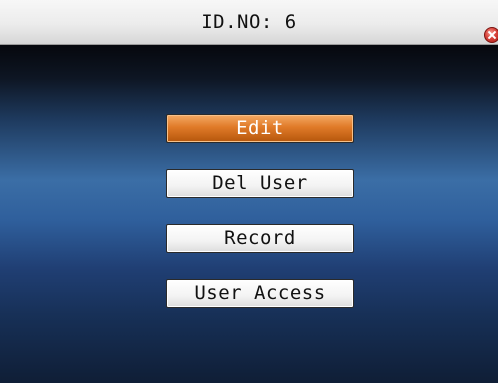 The image size is (498, 383). What do you see at coordinates (260, 238) in the screenshot?
I see `record-button: Record` at bounding box center [260, 238].